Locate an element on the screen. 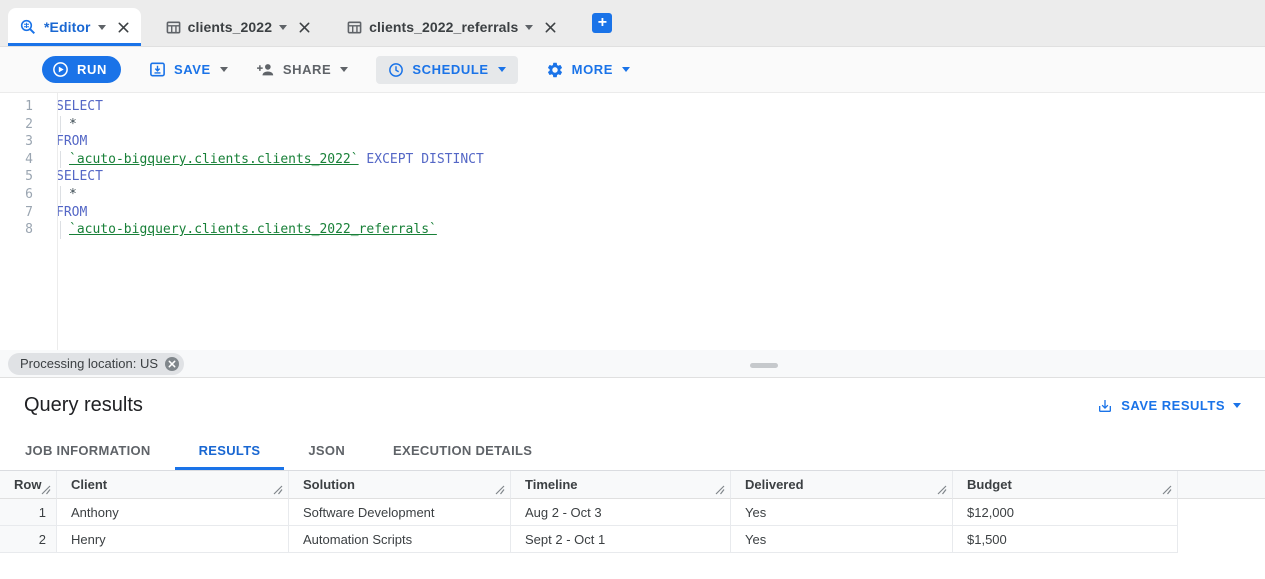  column-label: Budget is located at coordinates (989, 484).